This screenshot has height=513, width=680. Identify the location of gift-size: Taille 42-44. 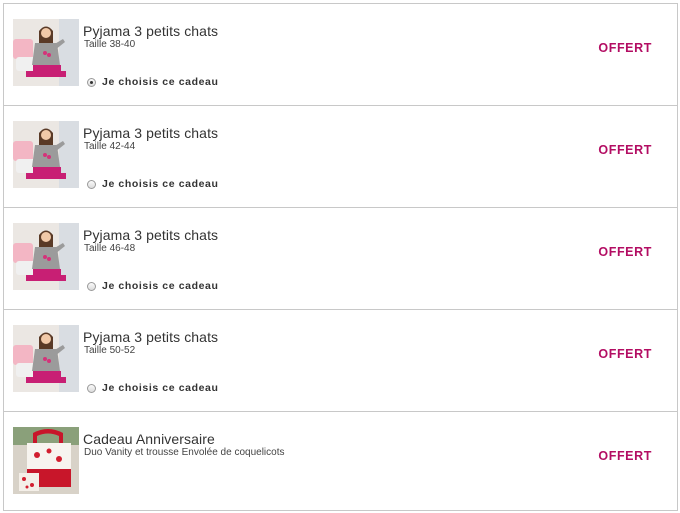
(110, 146).